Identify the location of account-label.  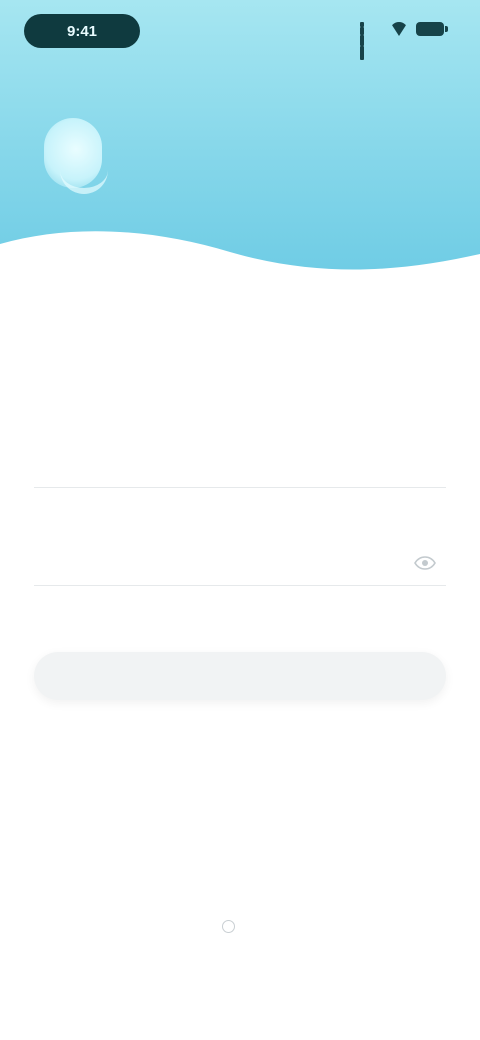
(240, 434).